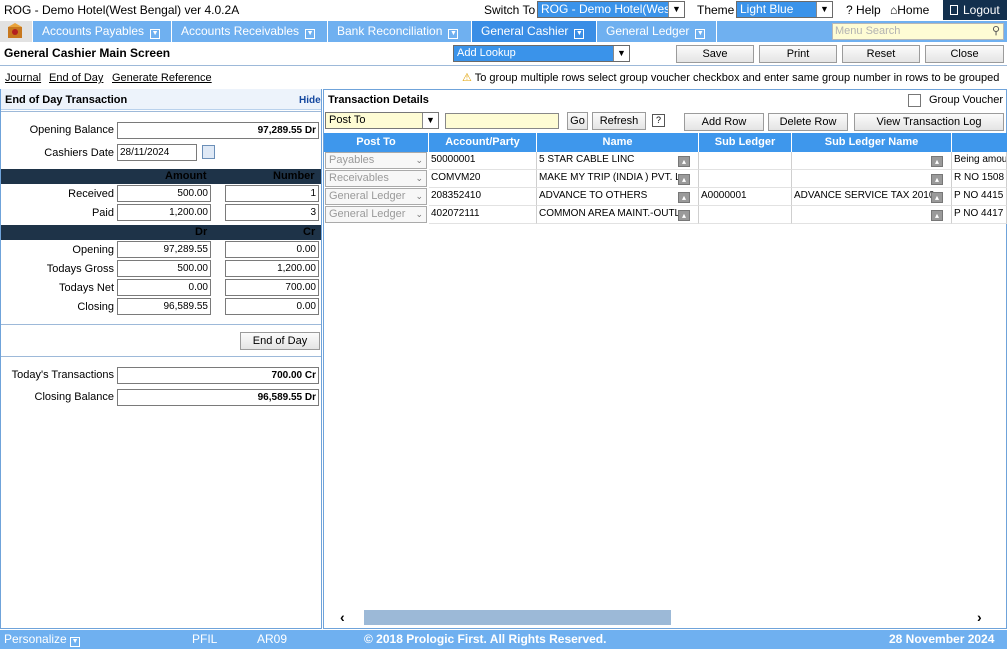 This screenshot has height=649, width=1007. What do you see at coordinates (399, 31) in the screenshot?
I see `nav-tab-bank-reconciliation: Bank Reconciliation ▼` at bounding box center [399, 31].